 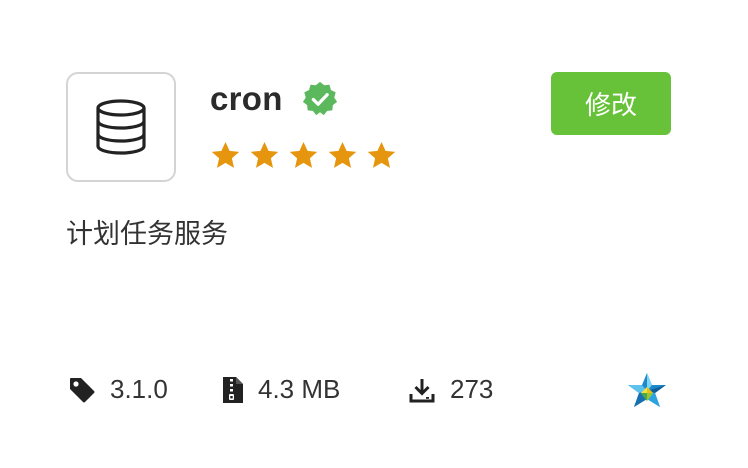 I want to click on star-logo-icon, so click(x=647, y=390).